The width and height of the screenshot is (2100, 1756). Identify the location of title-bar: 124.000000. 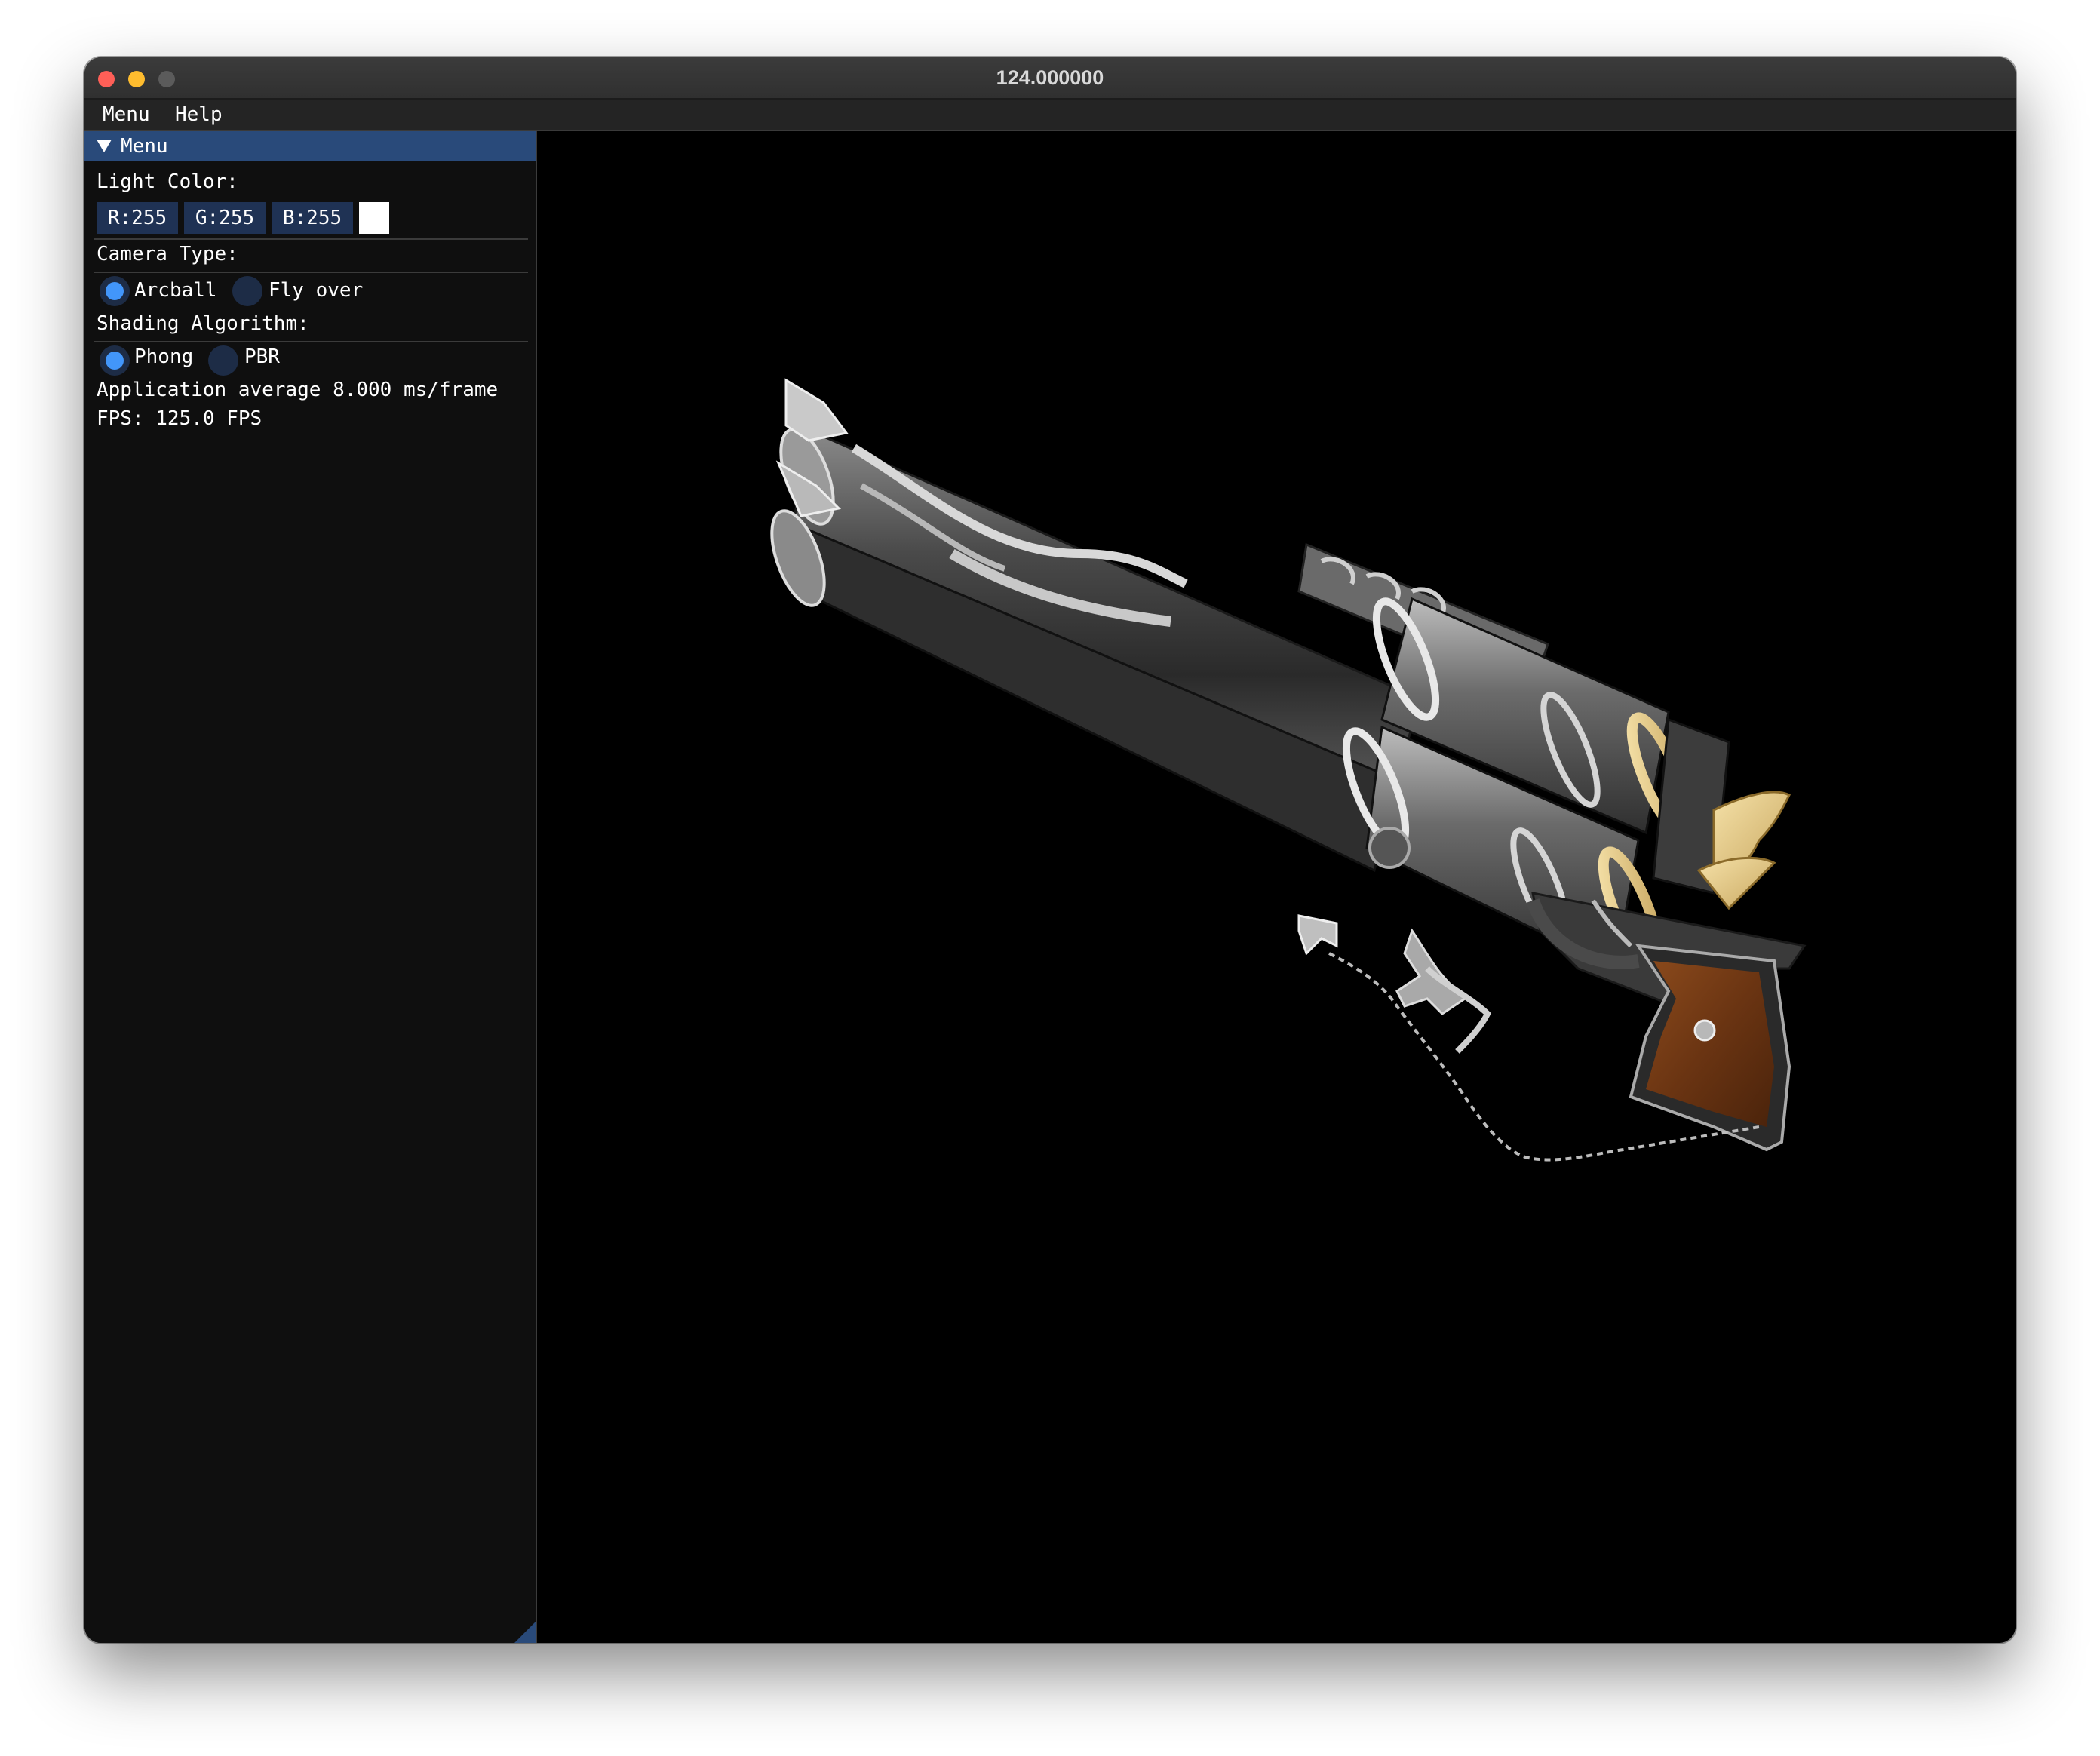
(1050, 78).